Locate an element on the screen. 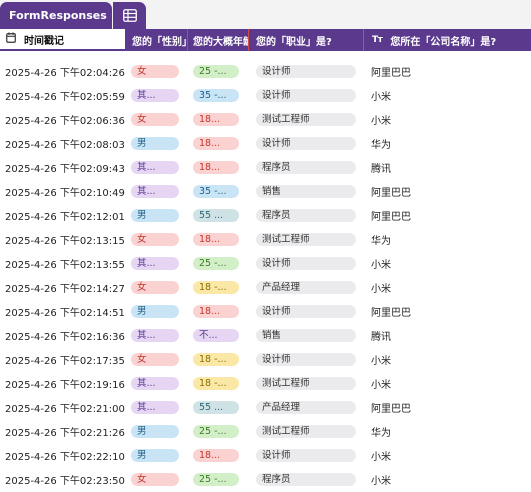 The height and width of the screenshot is (492, 531). cell-time: 2025-4-26 下午02:09:43 is located at coordinates (65, 167).